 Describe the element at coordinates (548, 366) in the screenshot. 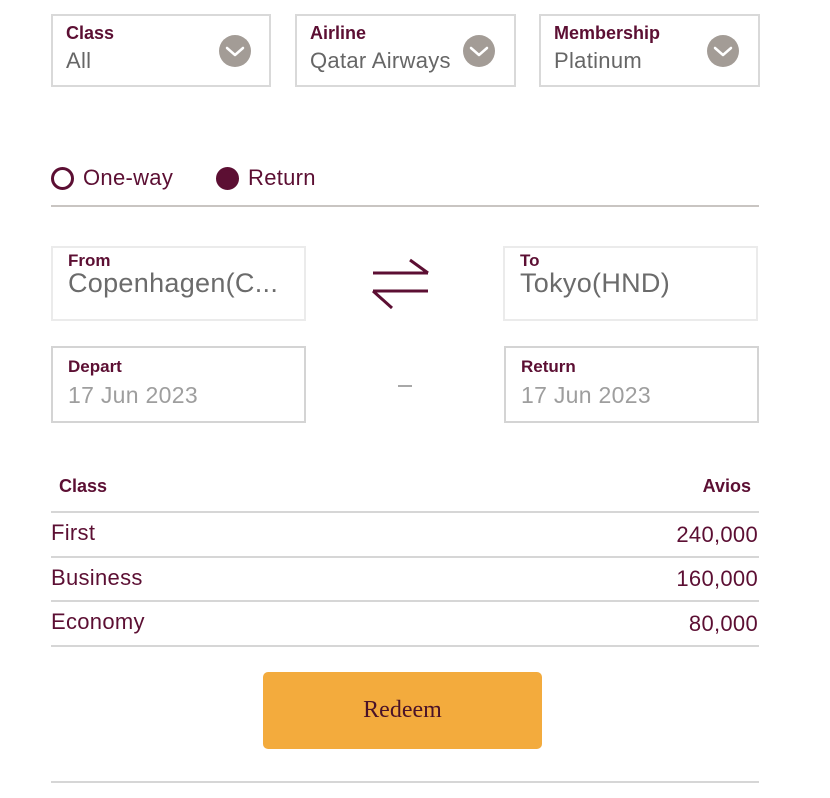

I see `return-label: Return` at that location.